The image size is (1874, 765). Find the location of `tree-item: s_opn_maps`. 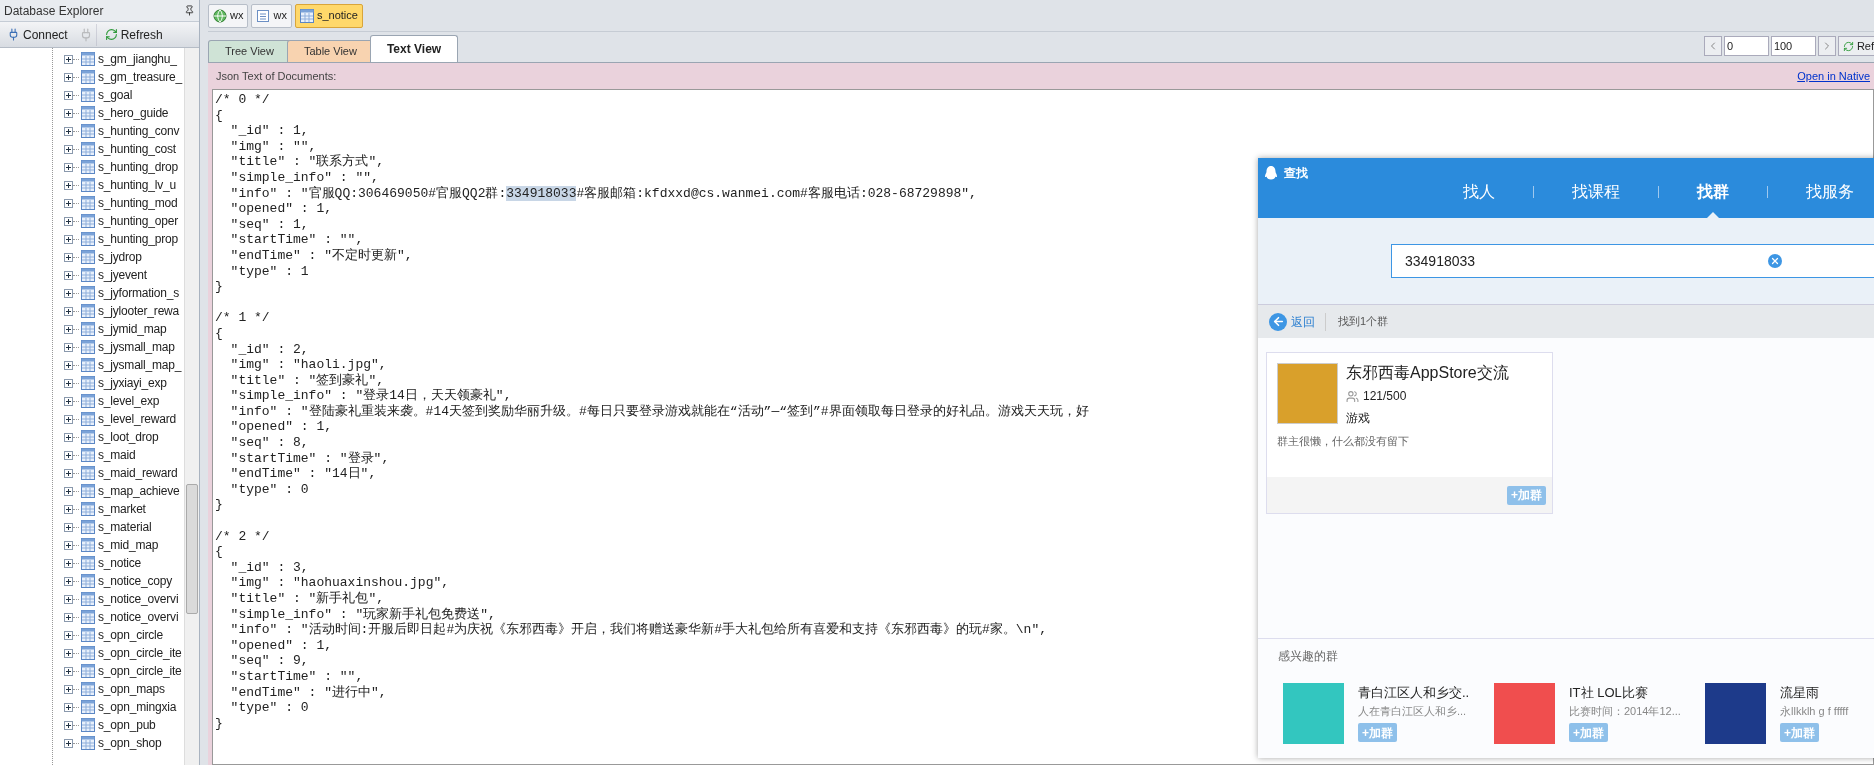

tree-item: s_opn_maps is located at coordinates (131, 689).